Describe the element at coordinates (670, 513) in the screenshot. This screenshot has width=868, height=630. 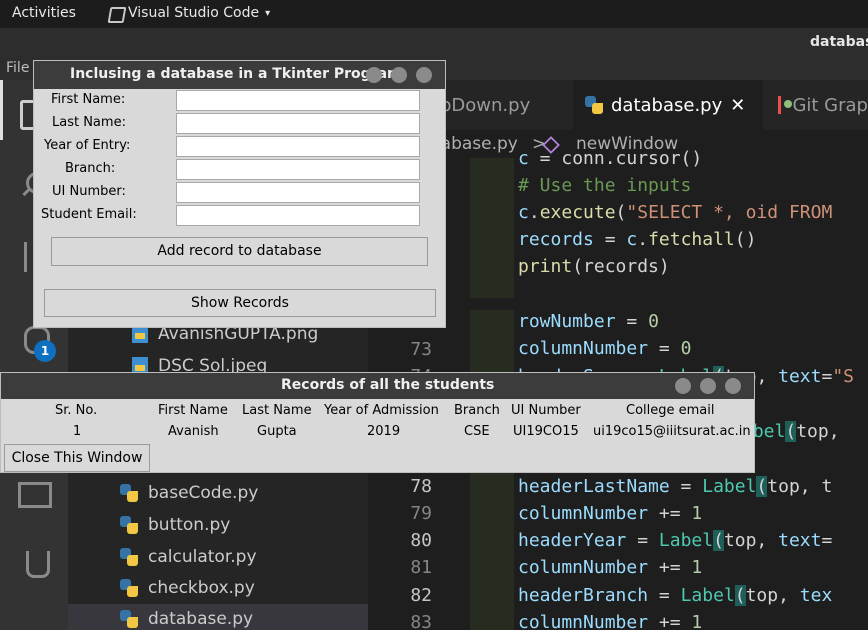
I see `code-token: +=` at that location.